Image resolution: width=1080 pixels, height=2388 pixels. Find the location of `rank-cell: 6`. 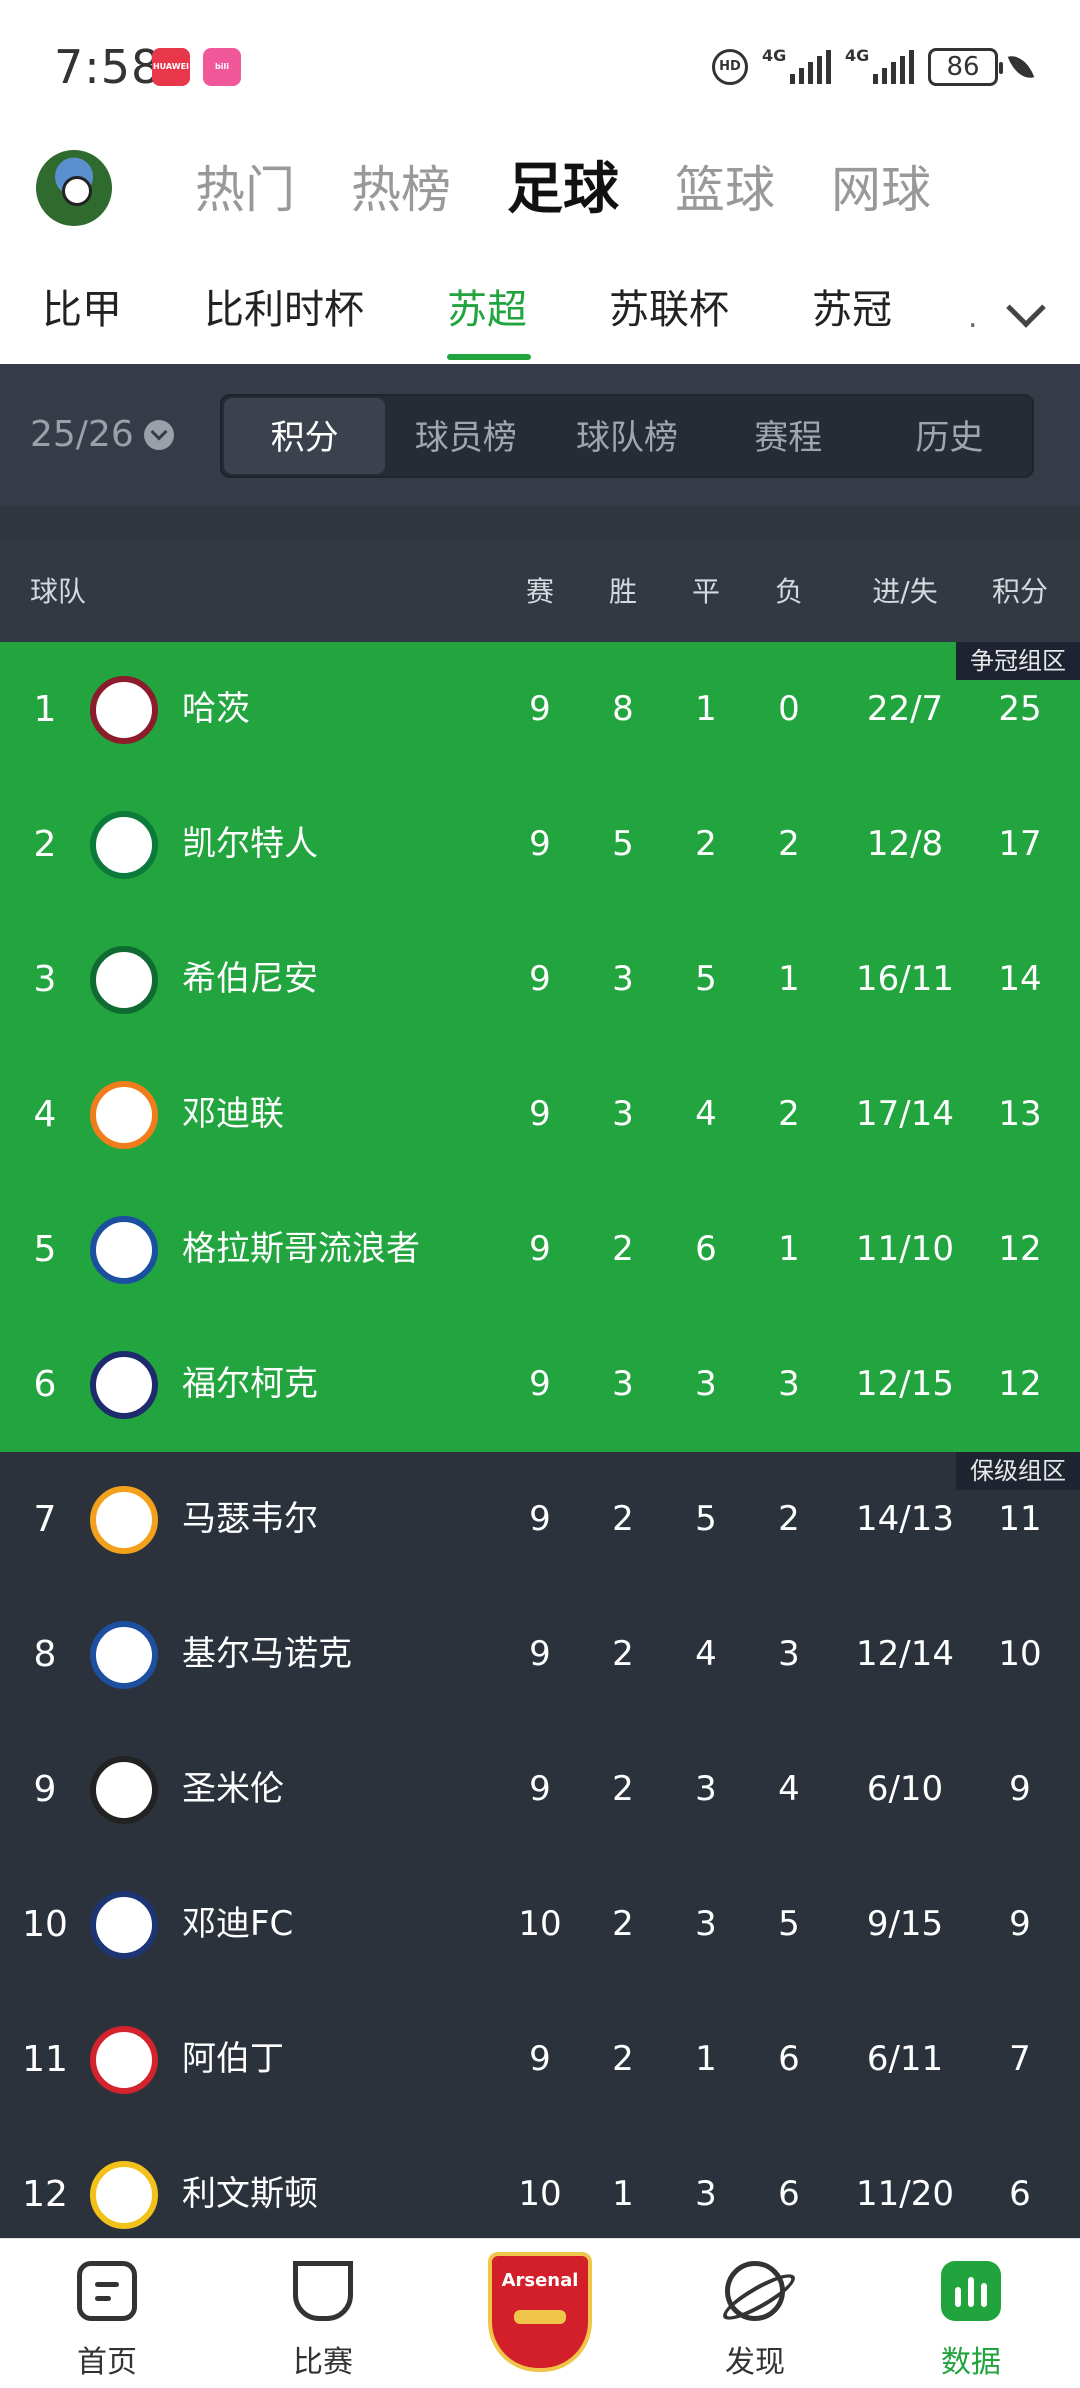

rank-cell: 6 is located at coordinates (45, 1384).